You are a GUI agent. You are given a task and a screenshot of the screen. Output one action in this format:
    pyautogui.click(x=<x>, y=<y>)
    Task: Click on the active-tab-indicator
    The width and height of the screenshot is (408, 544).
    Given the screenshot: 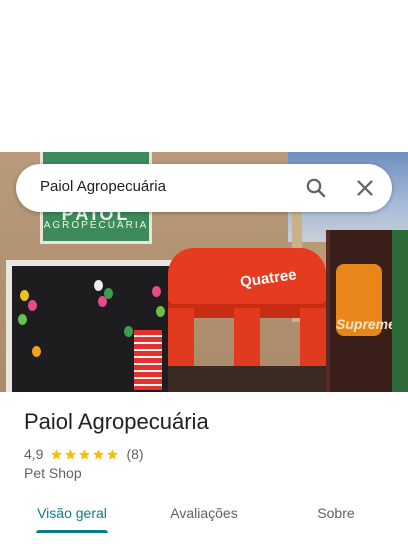 What is the action you would take?
    pyautogui.click(x=72, y=531)
    